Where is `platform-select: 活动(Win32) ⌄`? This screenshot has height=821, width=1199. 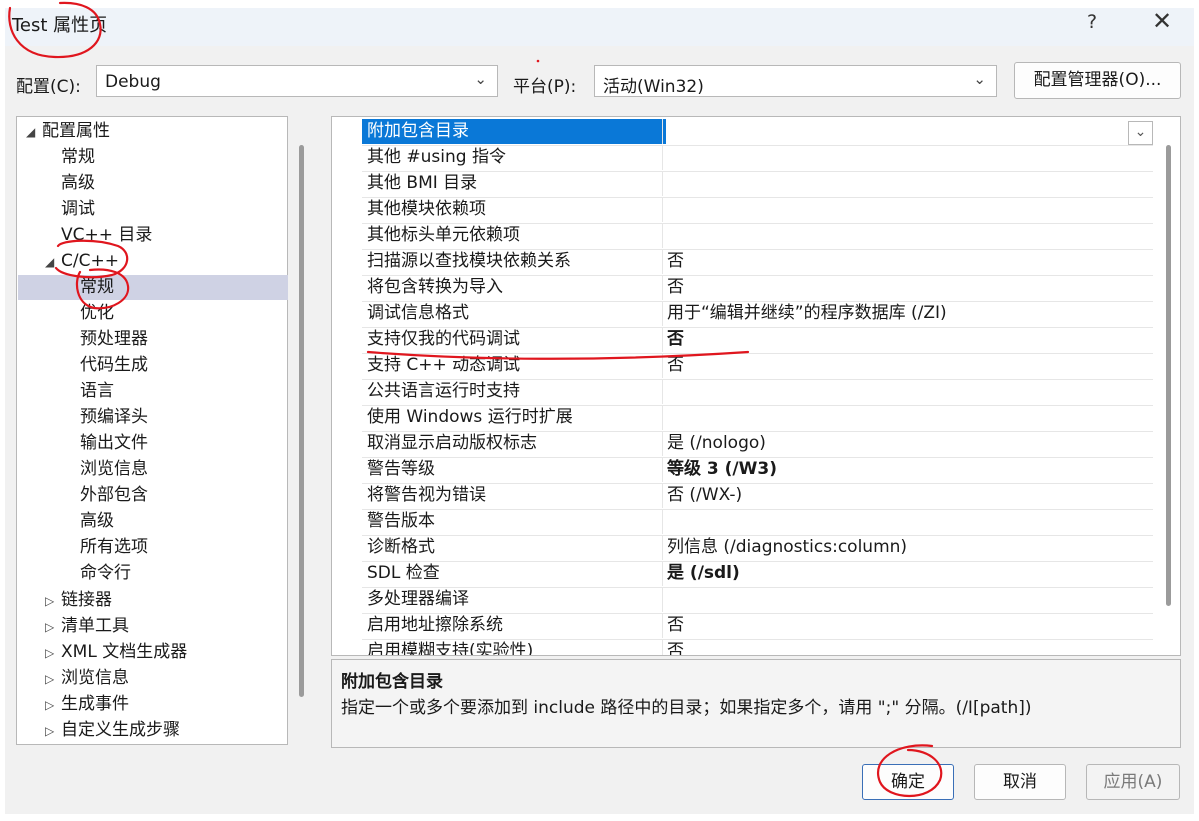
platform-select: 活动(Win32) ⌄ is located at coordinates (795, 81).